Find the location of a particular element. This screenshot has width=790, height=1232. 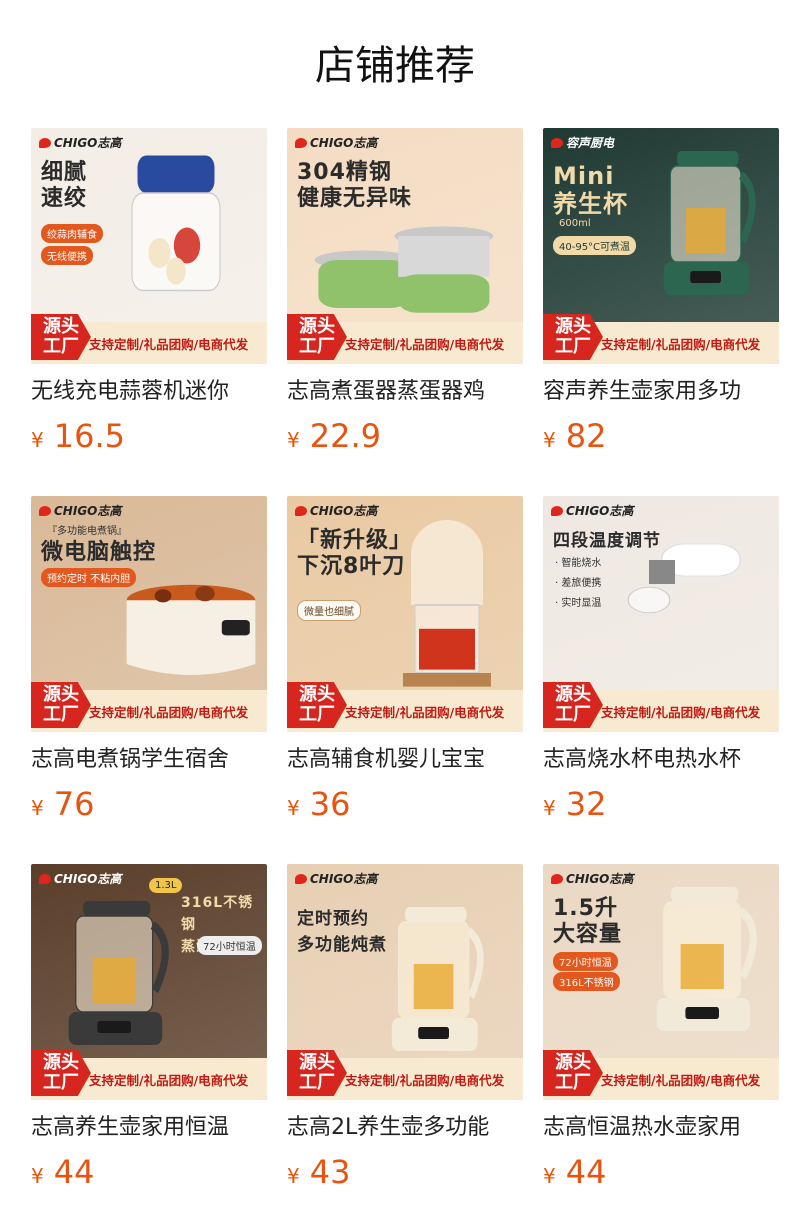

product-price: ¥82 is located at coordinates (574, 436).